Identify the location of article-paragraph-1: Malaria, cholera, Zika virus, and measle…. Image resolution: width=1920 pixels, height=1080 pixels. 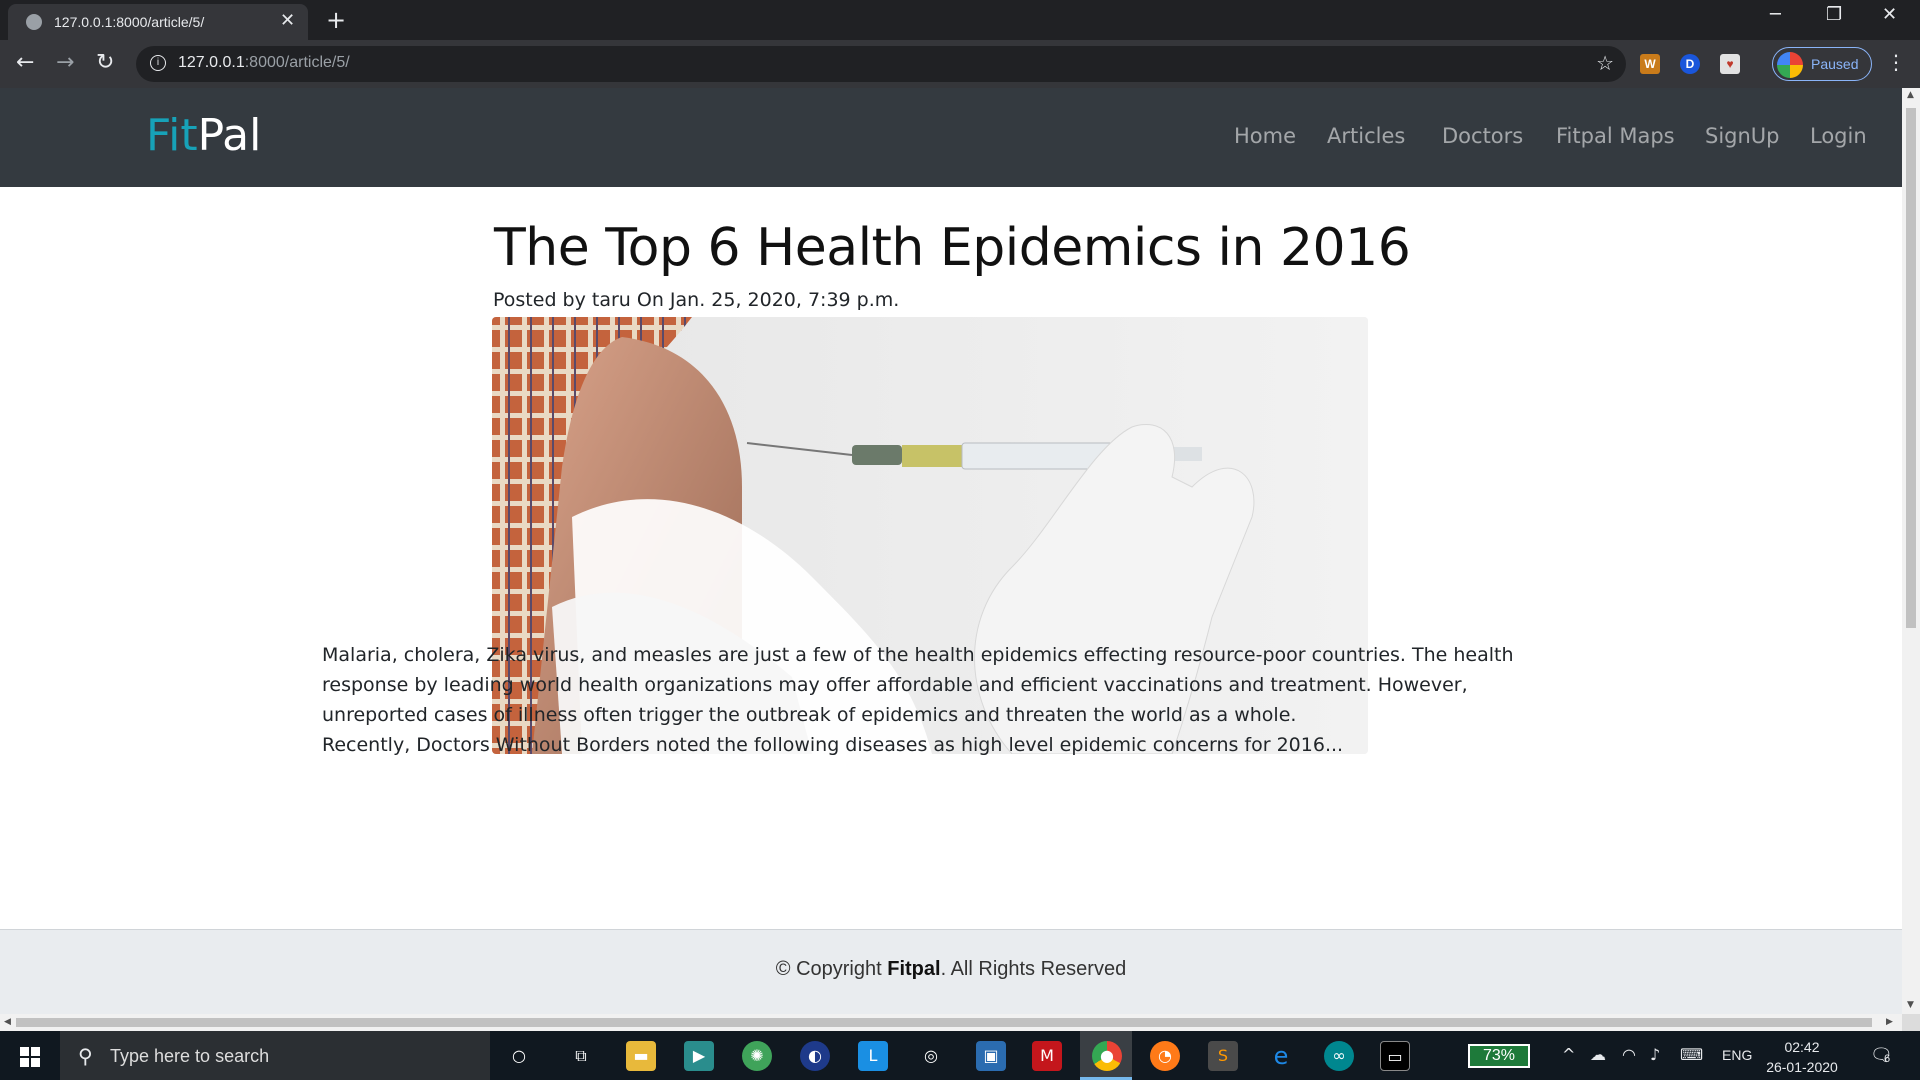
(918, 685).